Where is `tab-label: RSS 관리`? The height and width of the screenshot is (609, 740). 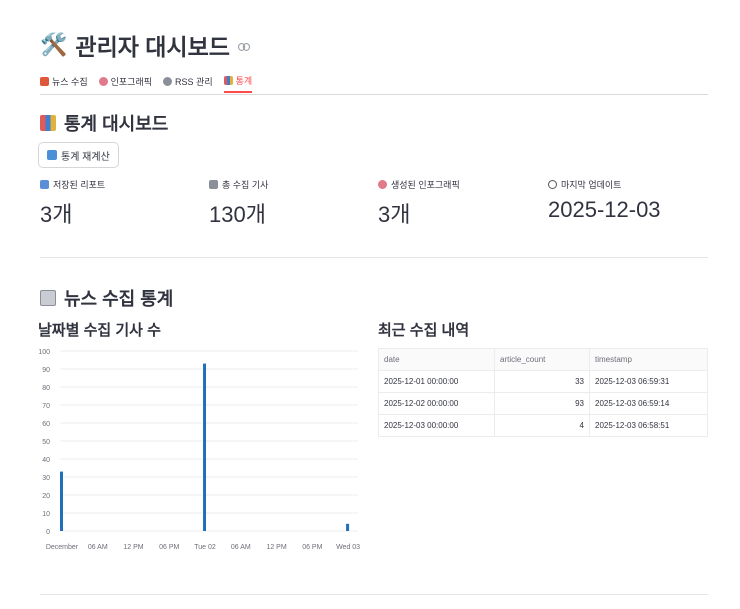 tab-label: RSS 관리 is located at coordinates (194, 81).